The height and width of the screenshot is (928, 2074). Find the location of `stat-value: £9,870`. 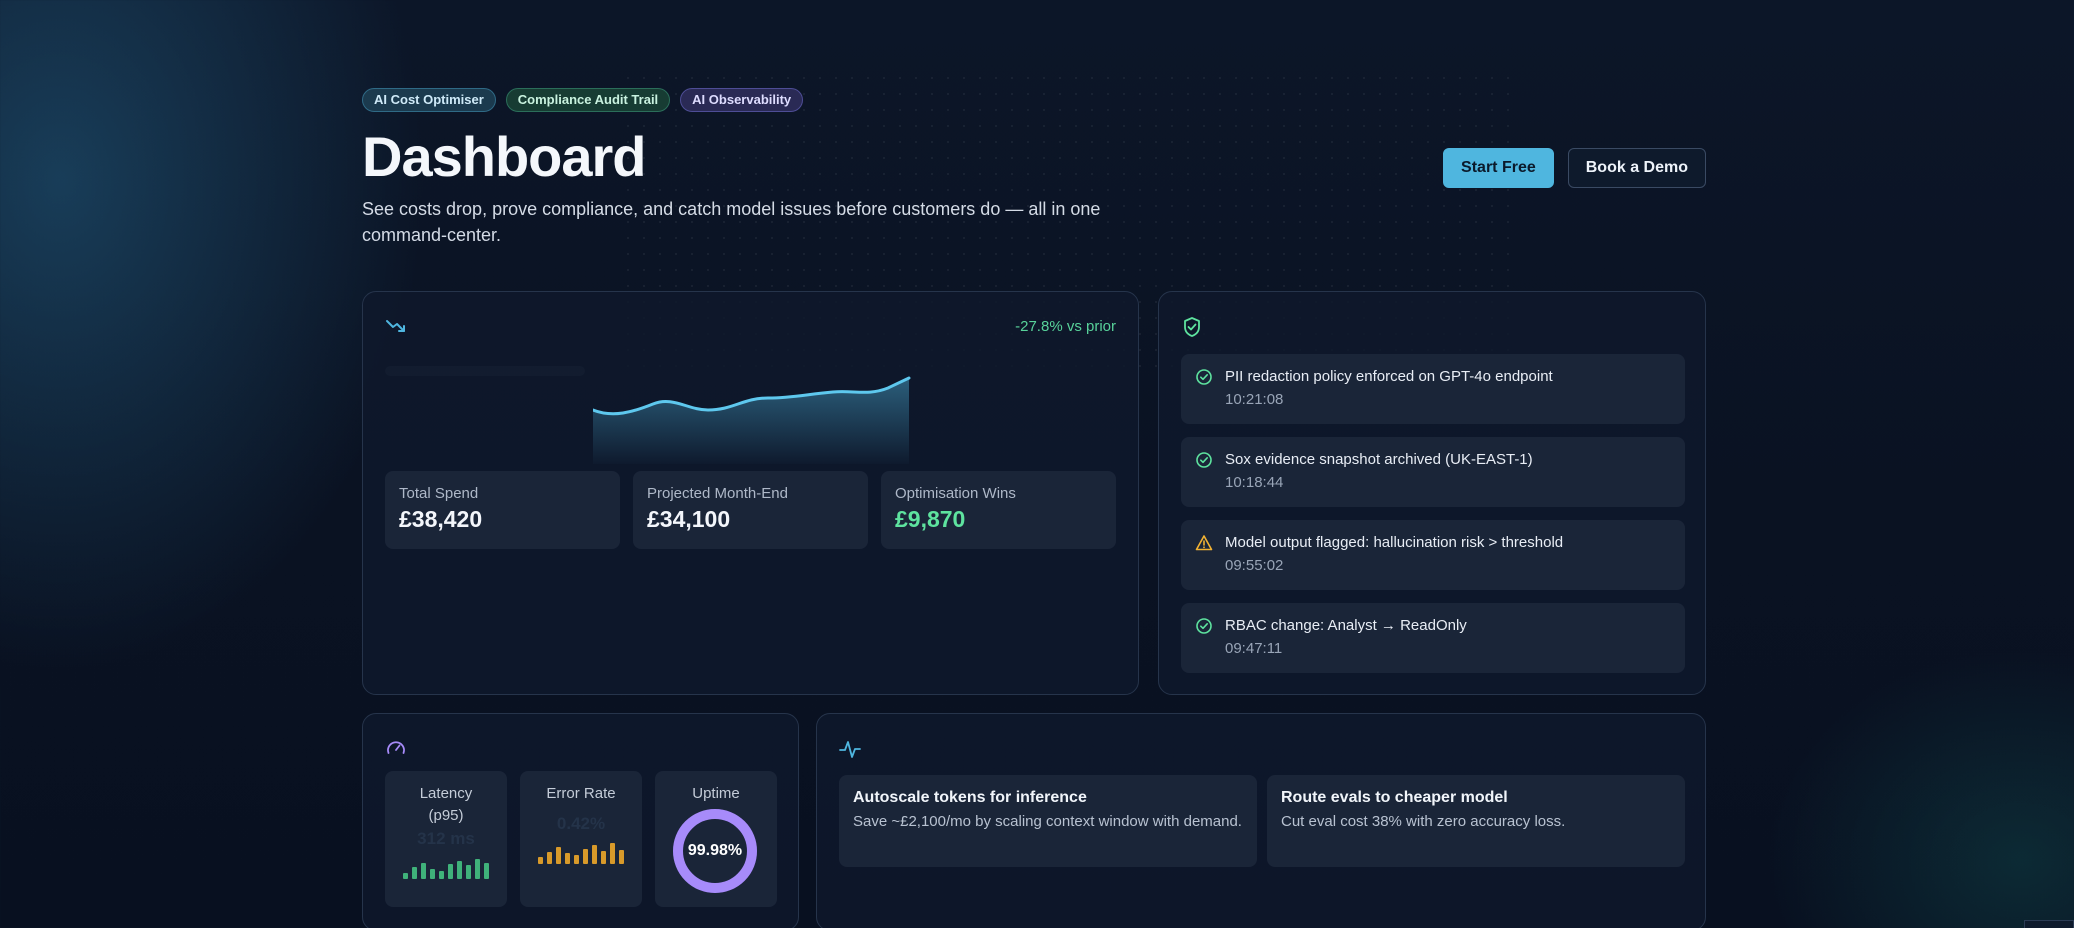

stat-value: £9,870 is located at coordinates (930, 519).